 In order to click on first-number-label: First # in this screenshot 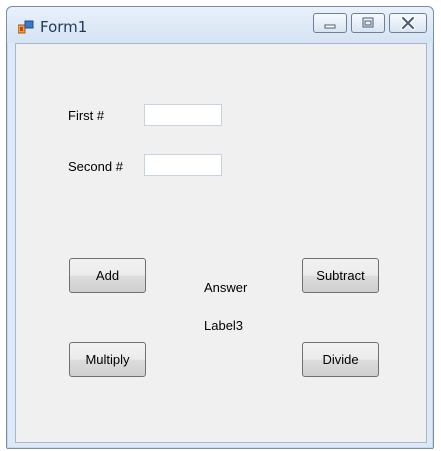, I will do `click(86, 115)`.